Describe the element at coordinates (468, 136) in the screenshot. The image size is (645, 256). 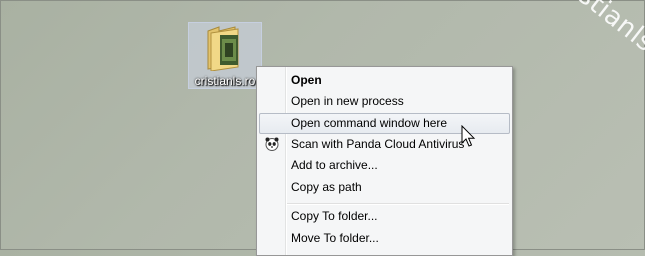
I see `mouse-cursor-icon` at that location.